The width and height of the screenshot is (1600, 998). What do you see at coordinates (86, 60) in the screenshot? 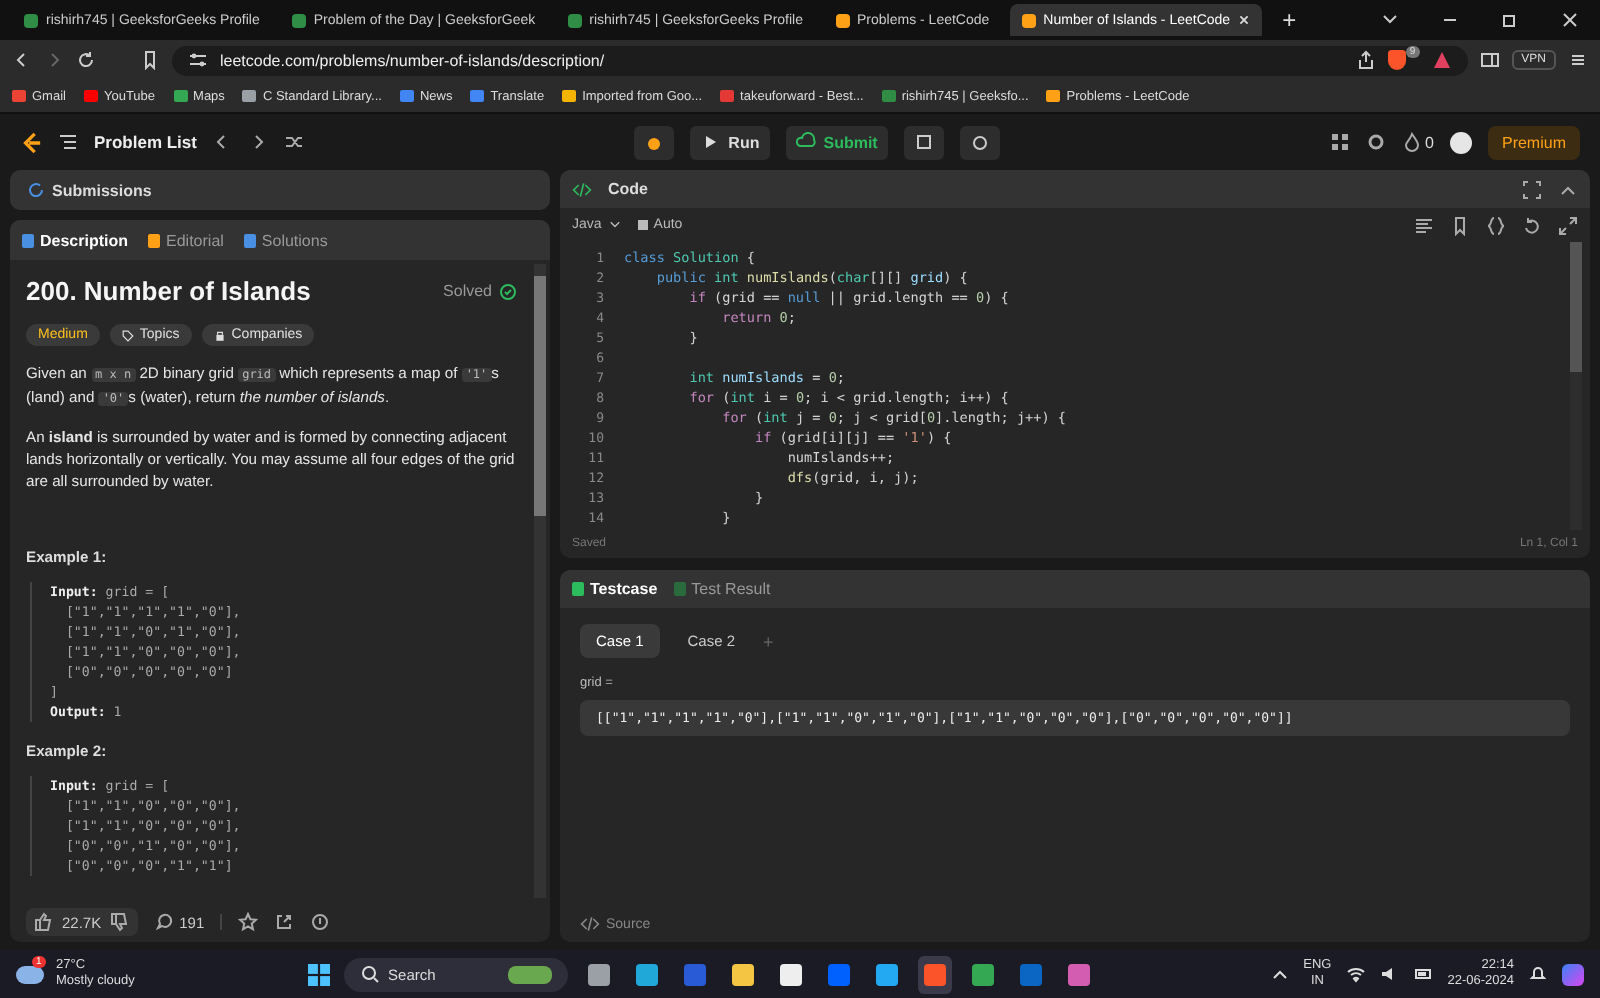
I see `reload-icon` at bounding box center [86, 60].